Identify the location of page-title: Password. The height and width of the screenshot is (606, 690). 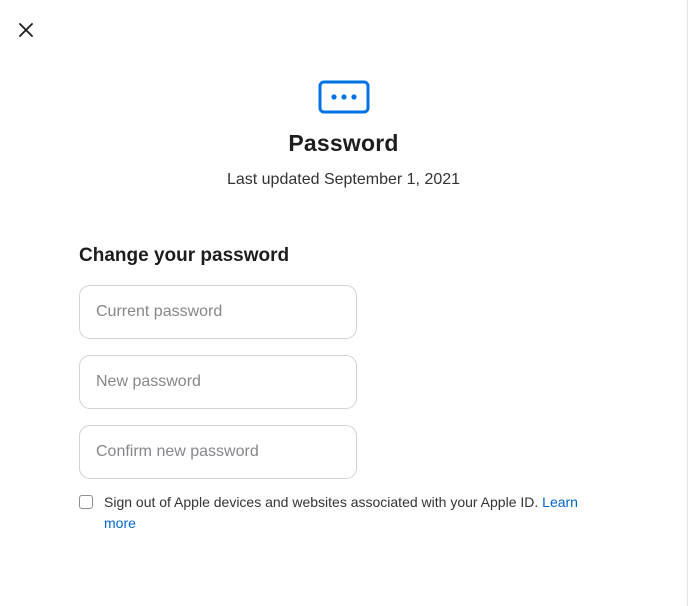
(343, 143).